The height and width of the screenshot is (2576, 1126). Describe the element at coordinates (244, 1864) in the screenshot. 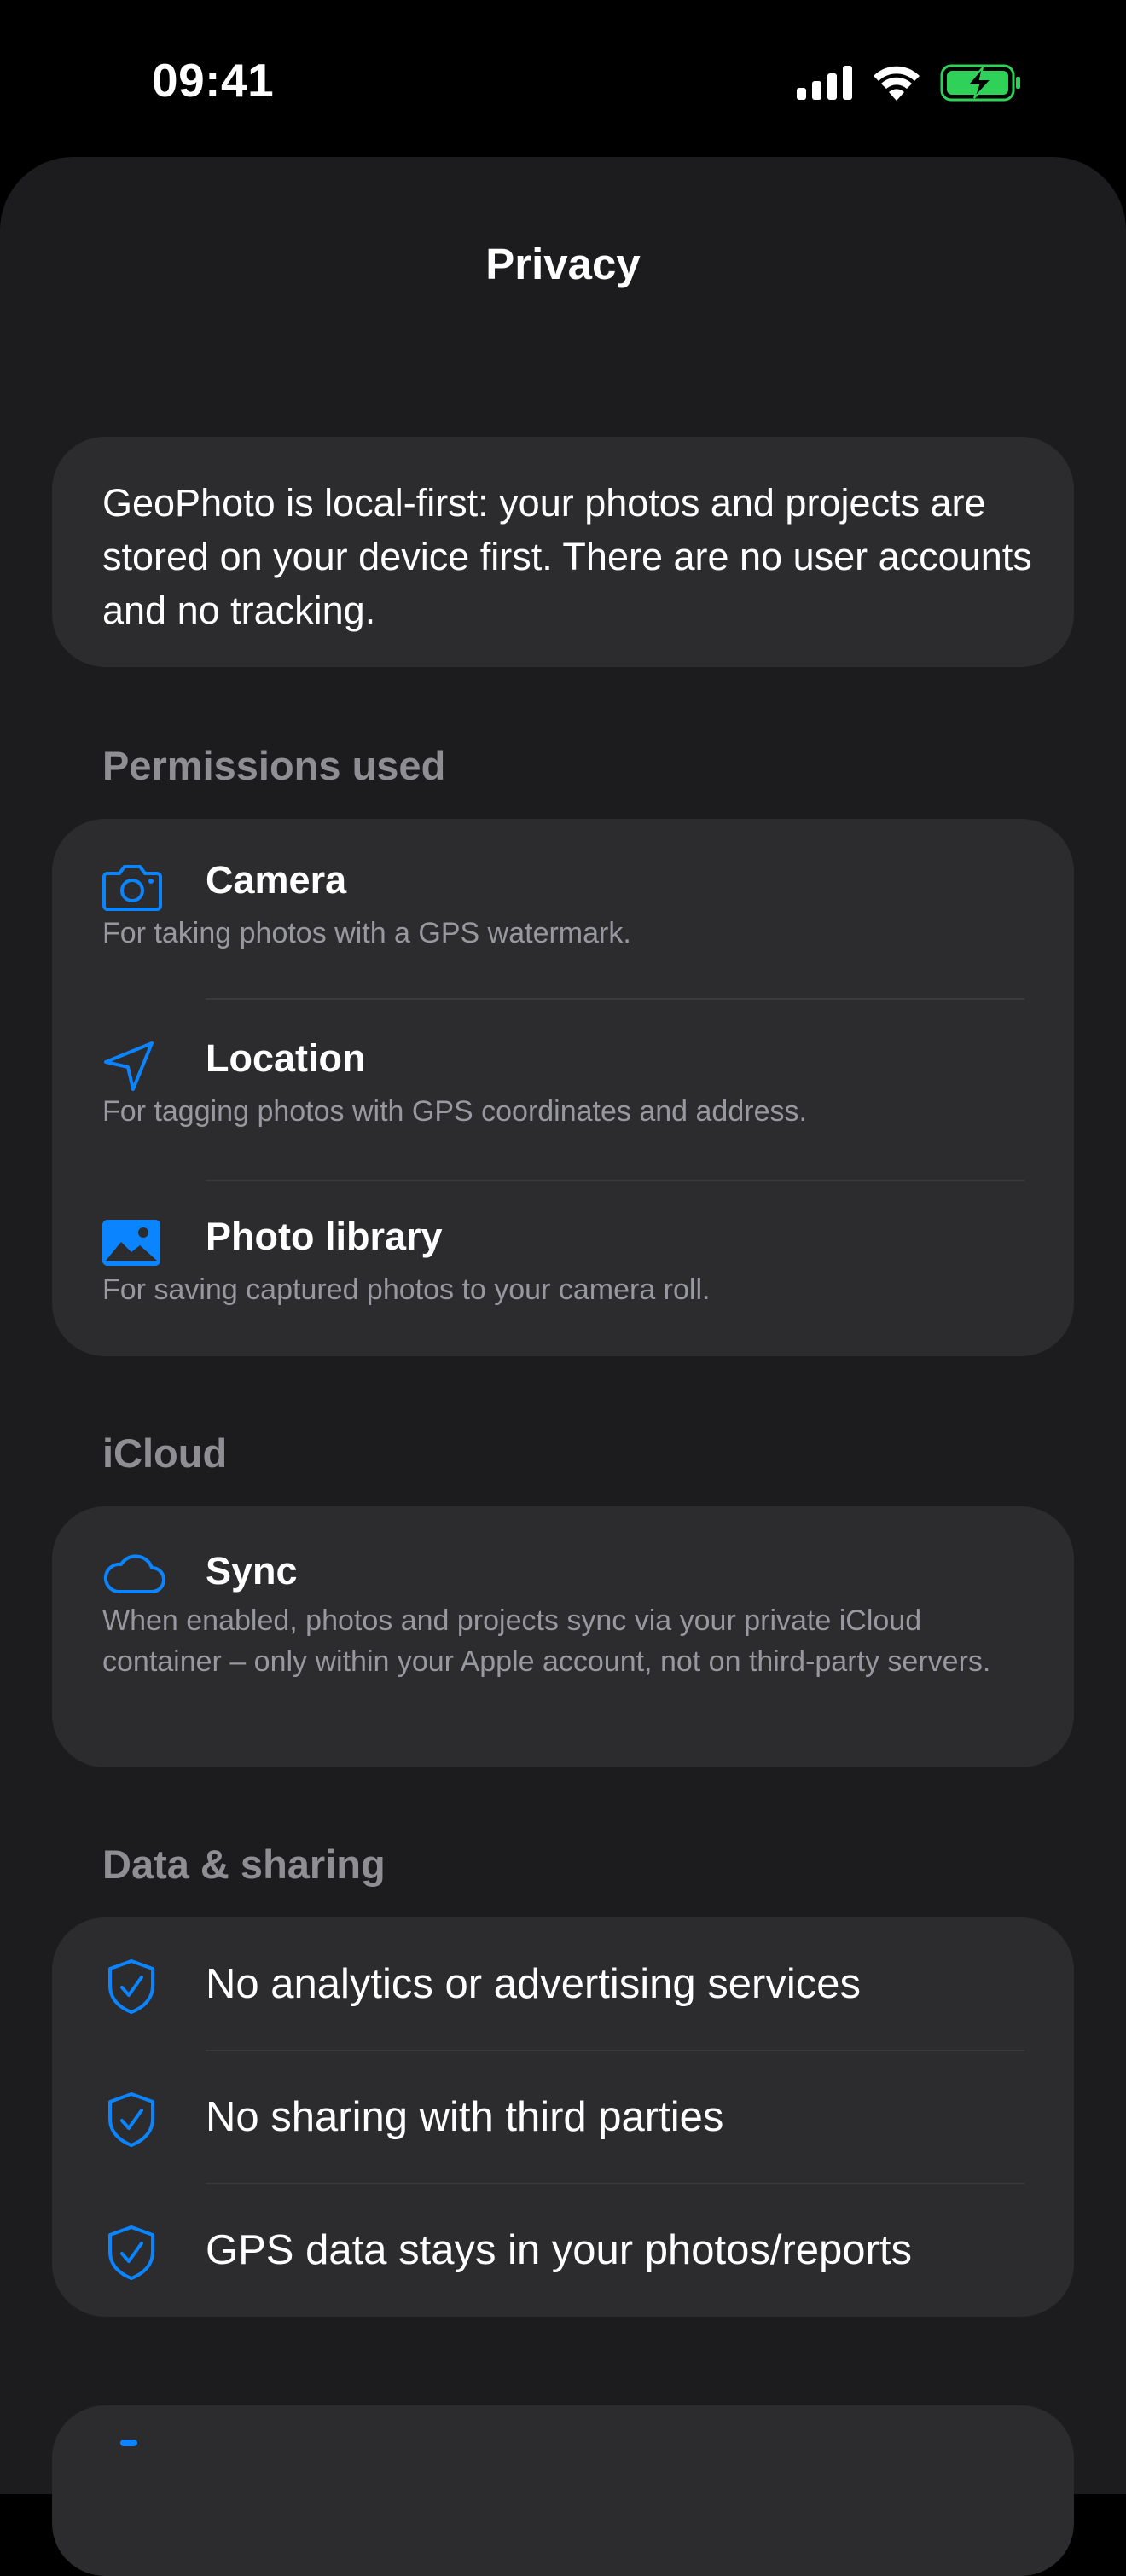

I see `data-sharing-section-header: Data & sharing` at that location.